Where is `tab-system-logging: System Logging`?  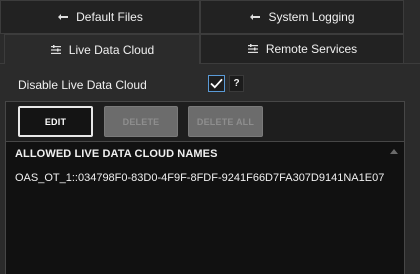 tab-system-logging: System Logging is located at coordinates (302, 17).